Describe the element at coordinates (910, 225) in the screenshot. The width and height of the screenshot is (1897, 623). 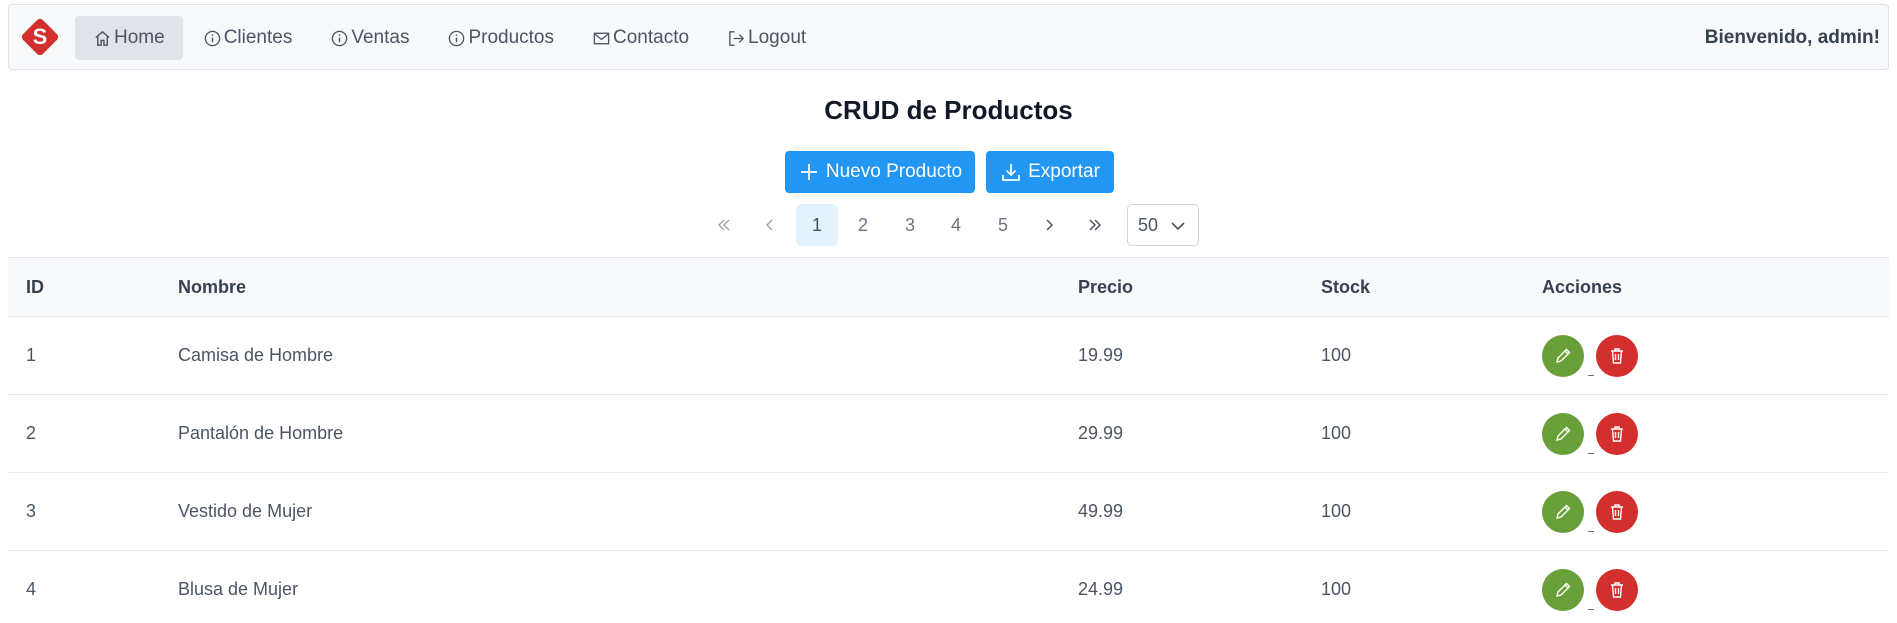
I see `page-button: 3` at that location.